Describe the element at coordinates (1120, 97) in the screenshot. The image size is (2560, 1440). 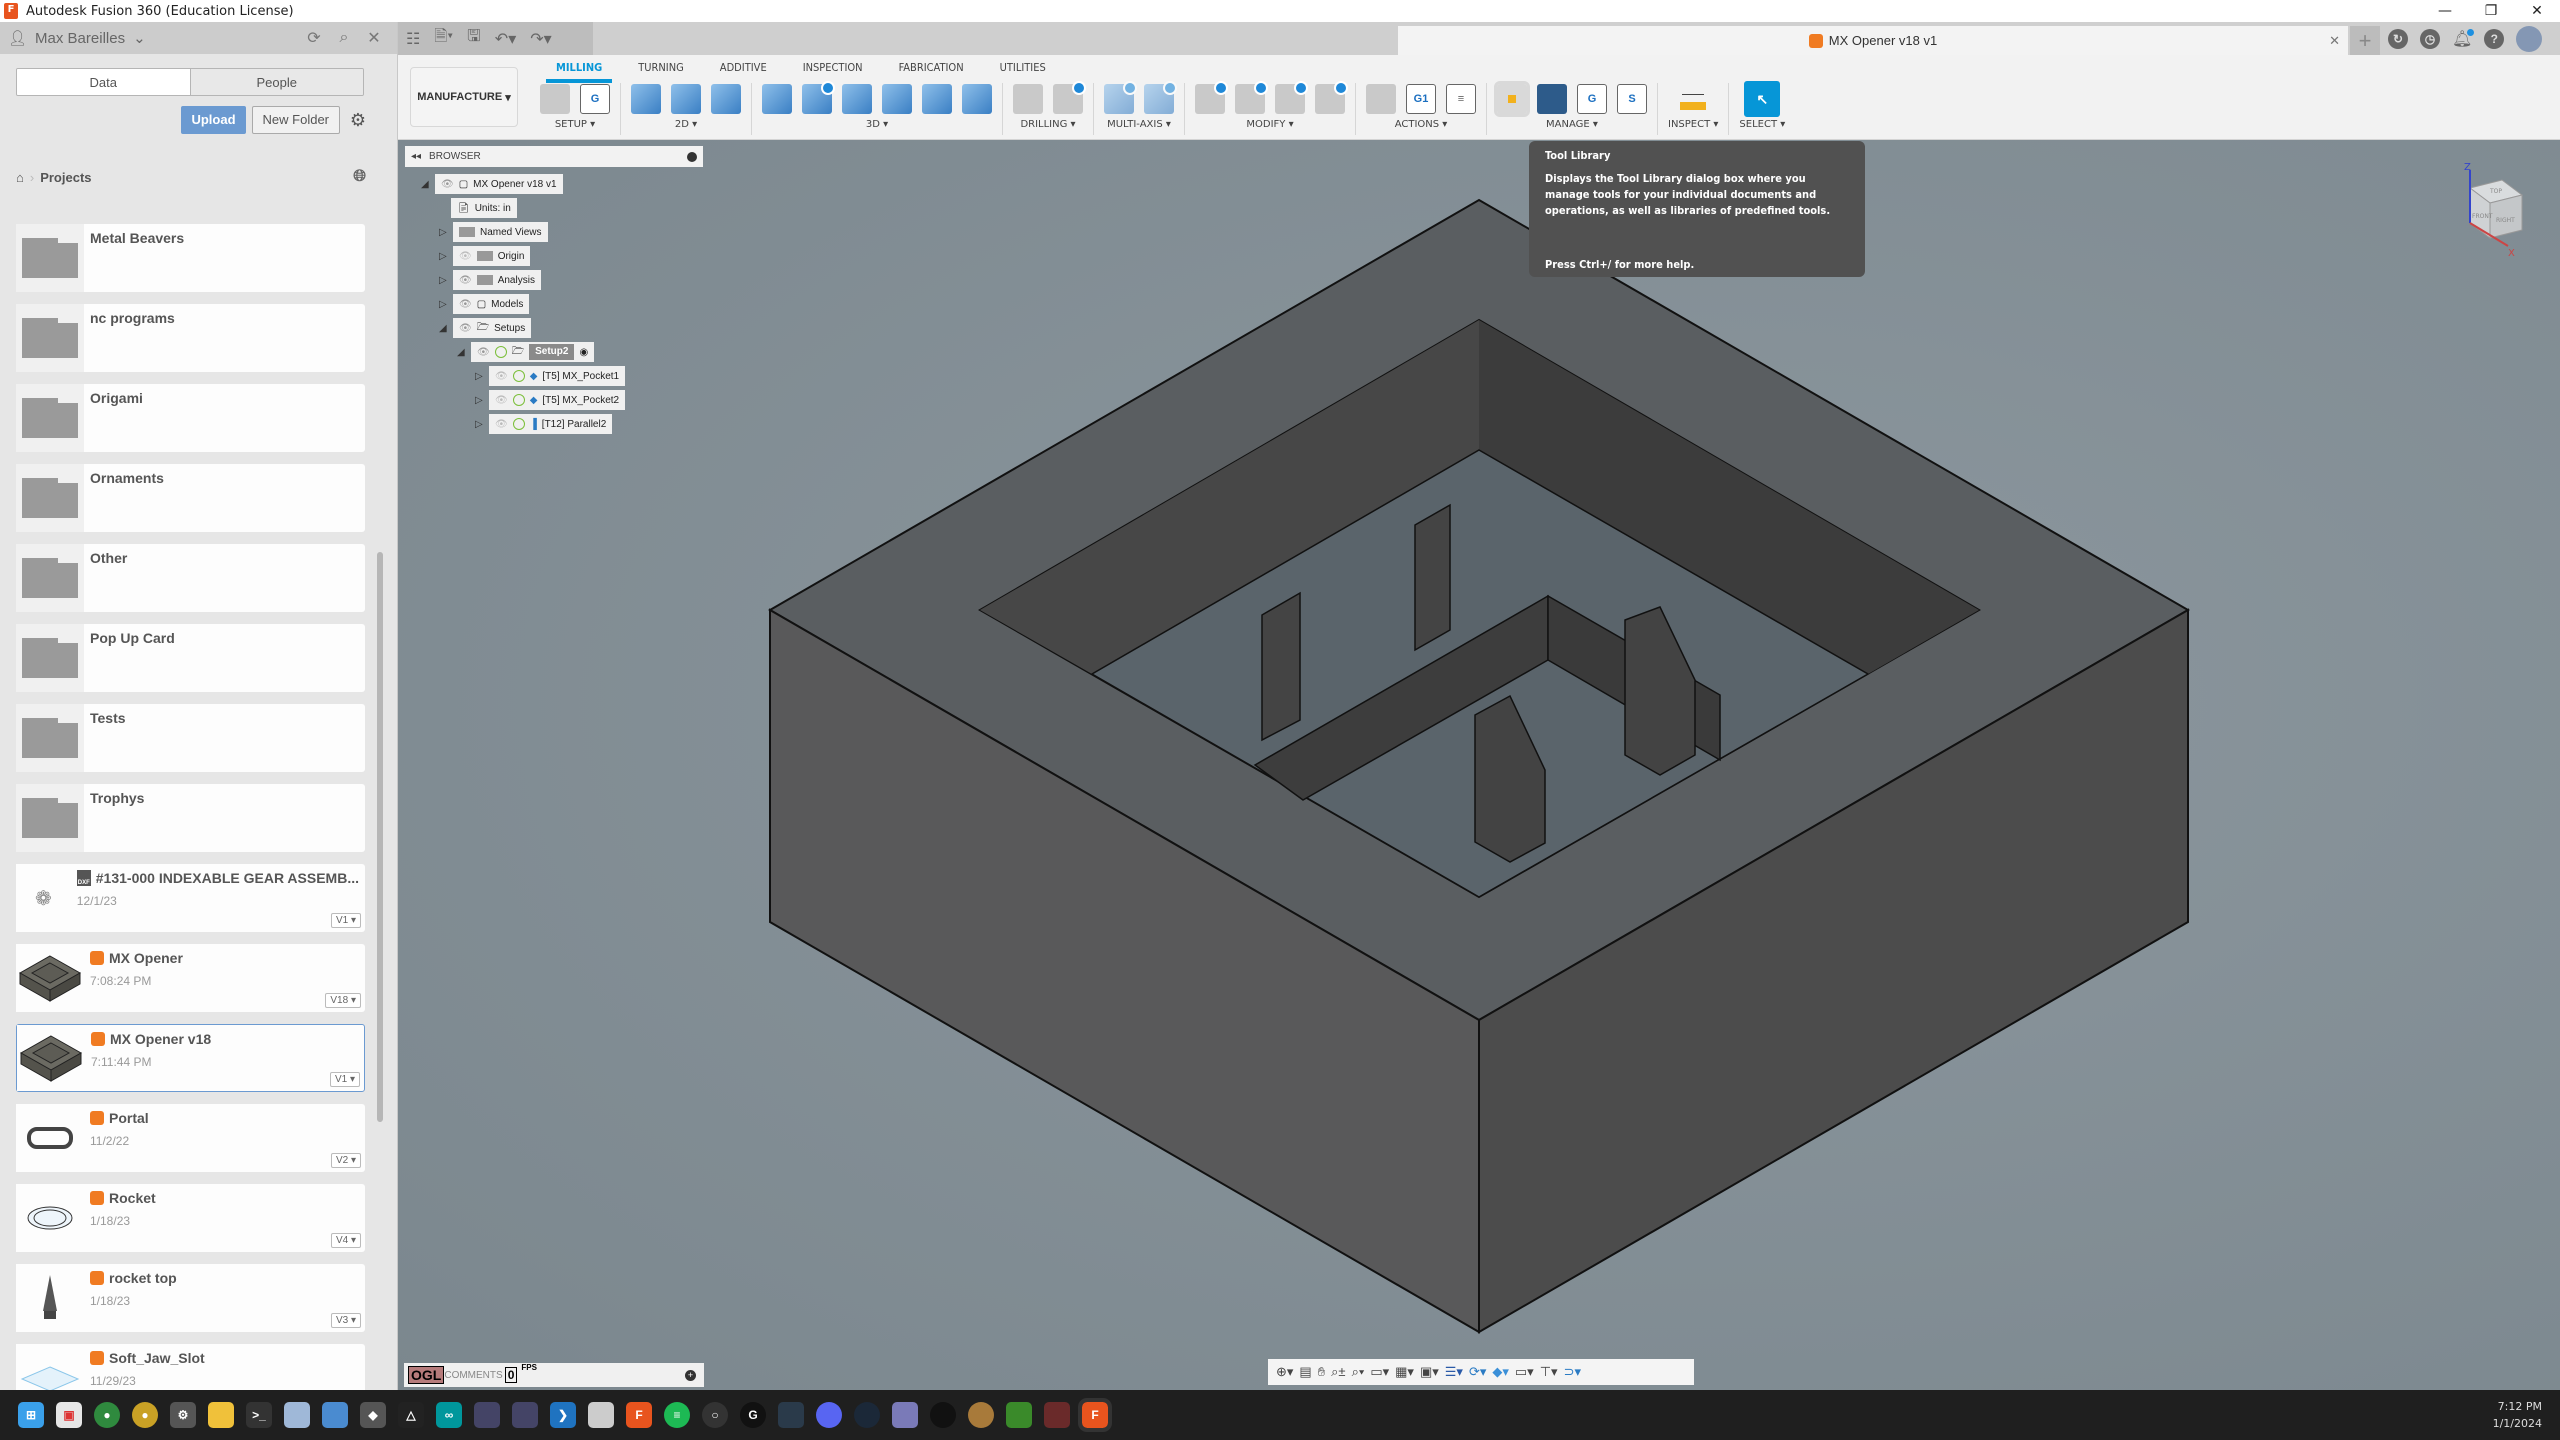
I see `swarf-icon` at that location.